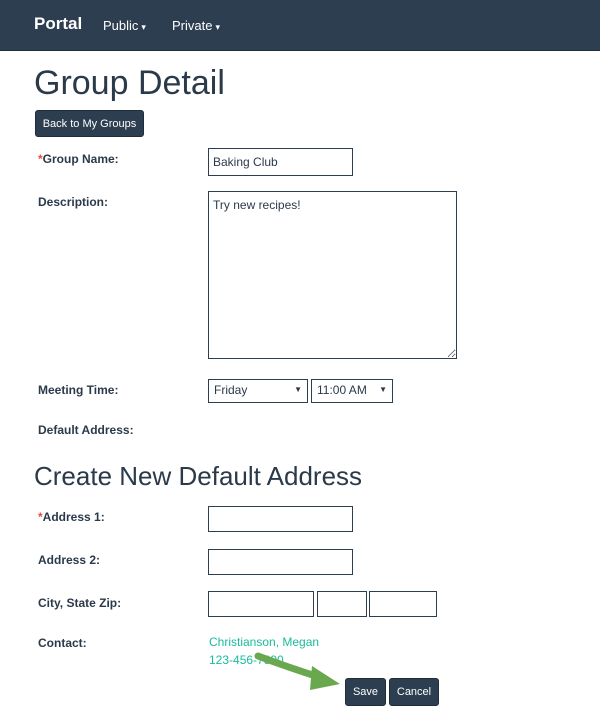 The height and width of the screenshot is (721, 600). I want to click on save-button: Save, so click(365, 692).